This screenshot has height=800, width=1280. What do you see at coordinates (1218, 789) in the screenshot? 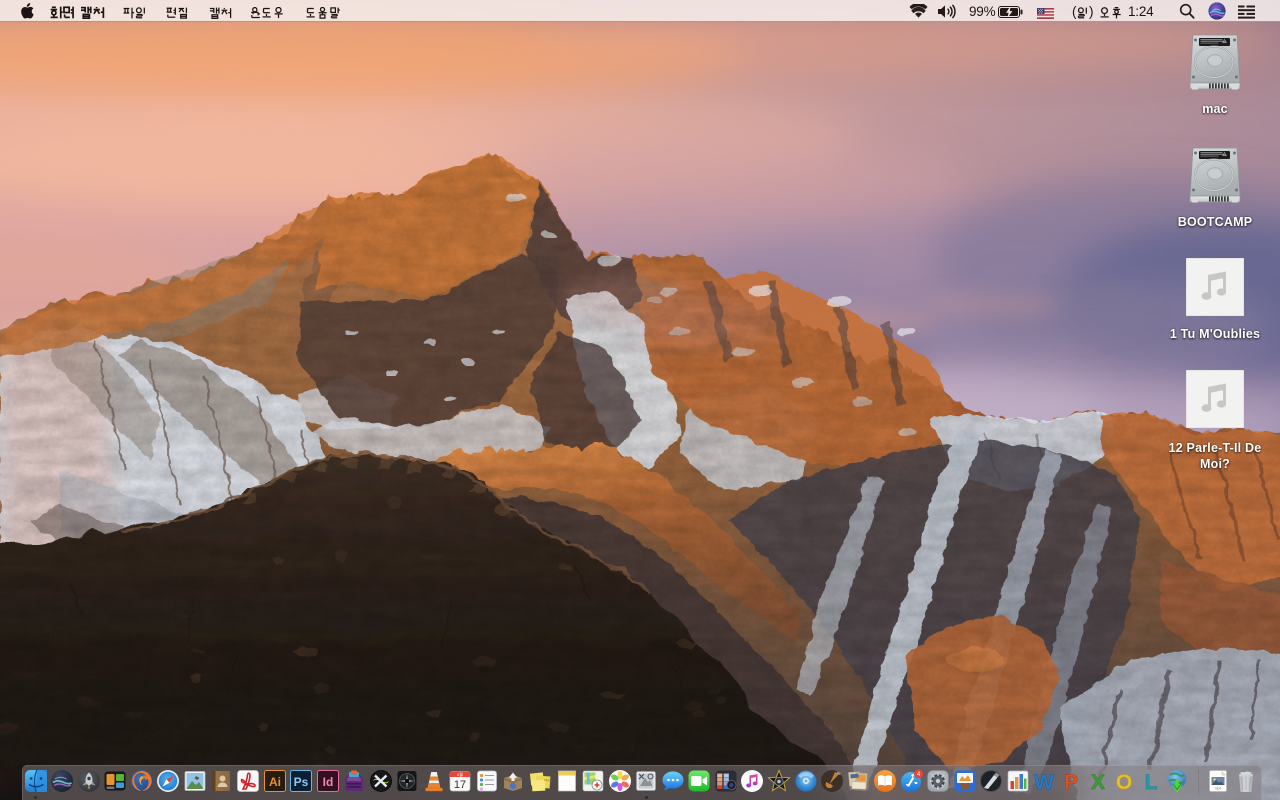
I see `svg-text: mp4` at bounding box center [1218, 789].